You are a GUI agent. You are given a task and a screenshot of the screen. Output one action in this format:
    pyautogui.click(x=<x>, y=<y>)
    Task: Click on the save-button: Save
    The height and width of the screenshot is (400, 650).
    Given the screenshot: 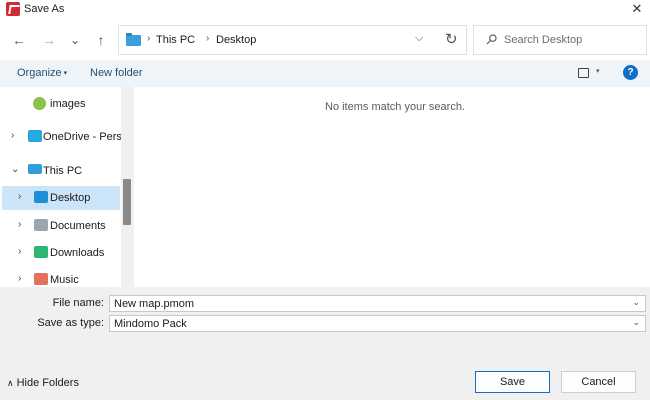 What is the action you would take?
    pyautogui.click(x=512, y=382)
    